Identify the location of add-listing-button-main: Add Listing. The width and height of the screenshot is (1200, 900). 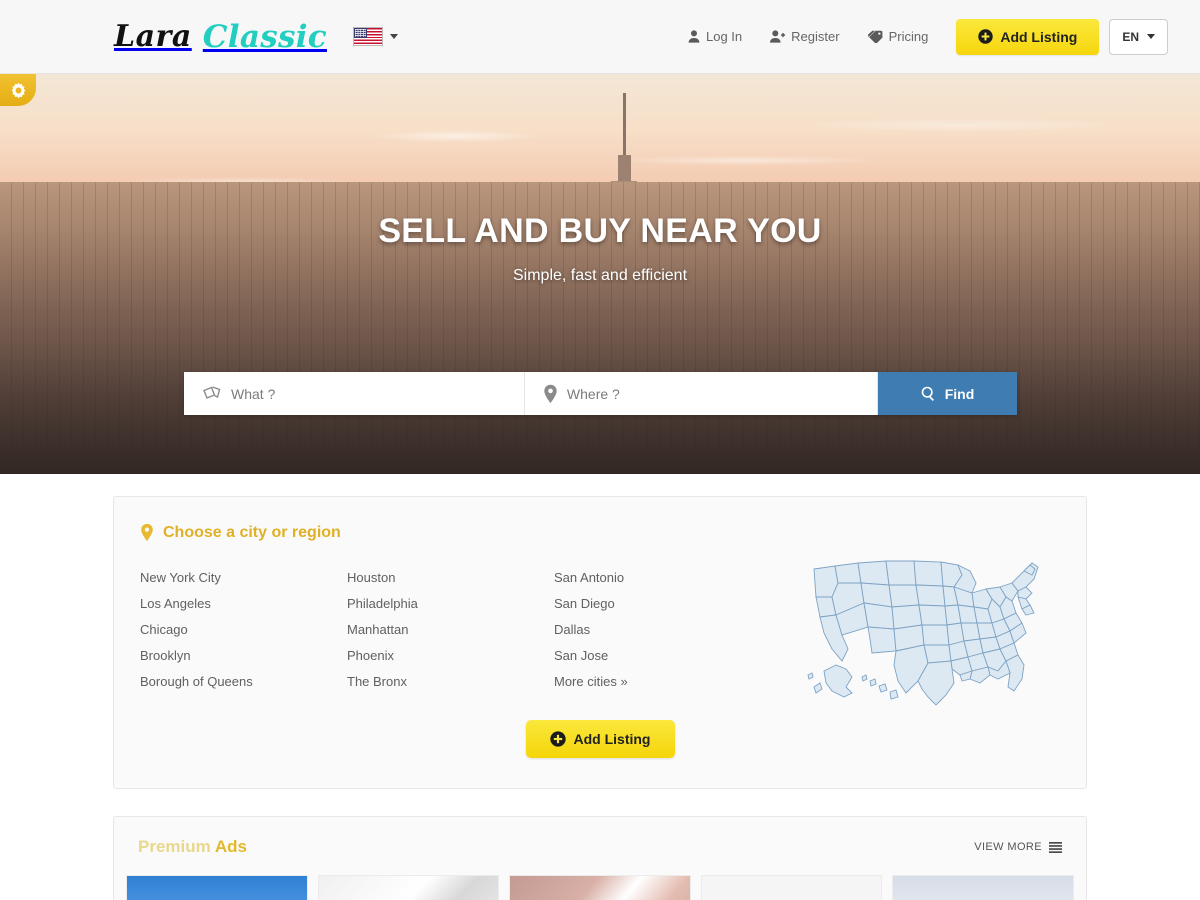
(600, 739).